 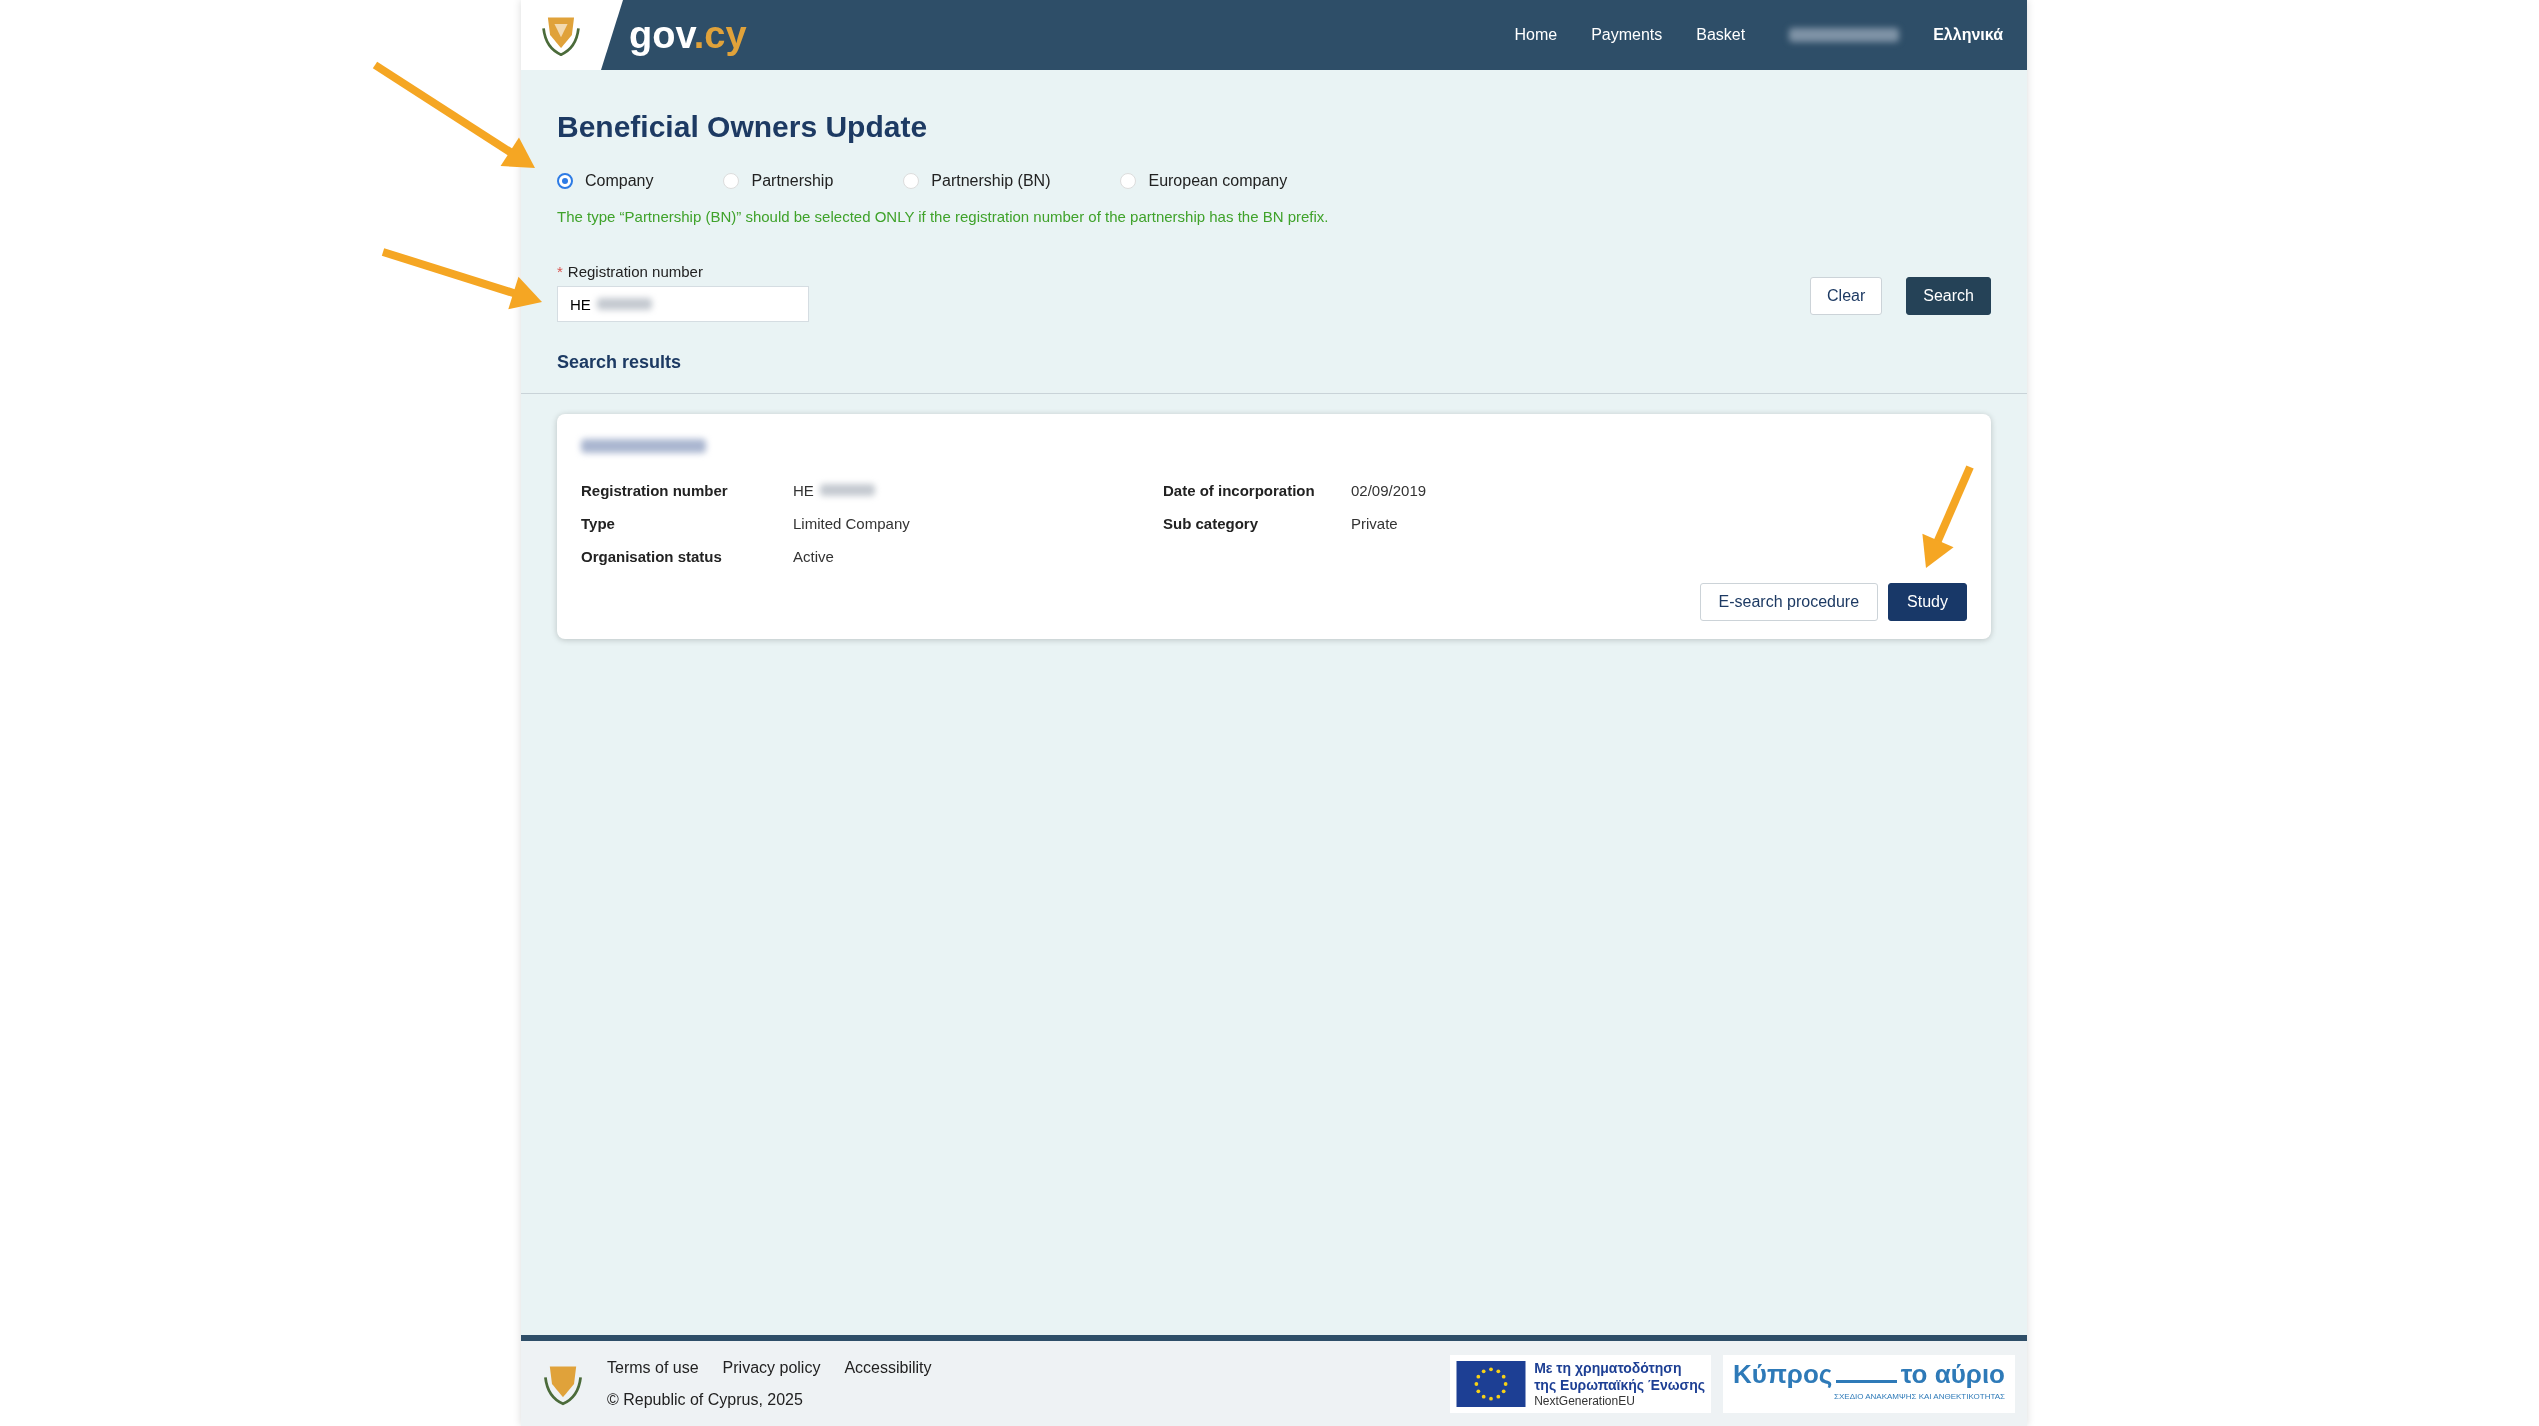 I want to click on recovery-plan-word: το αύριο, so click(x=1952, y=1373).